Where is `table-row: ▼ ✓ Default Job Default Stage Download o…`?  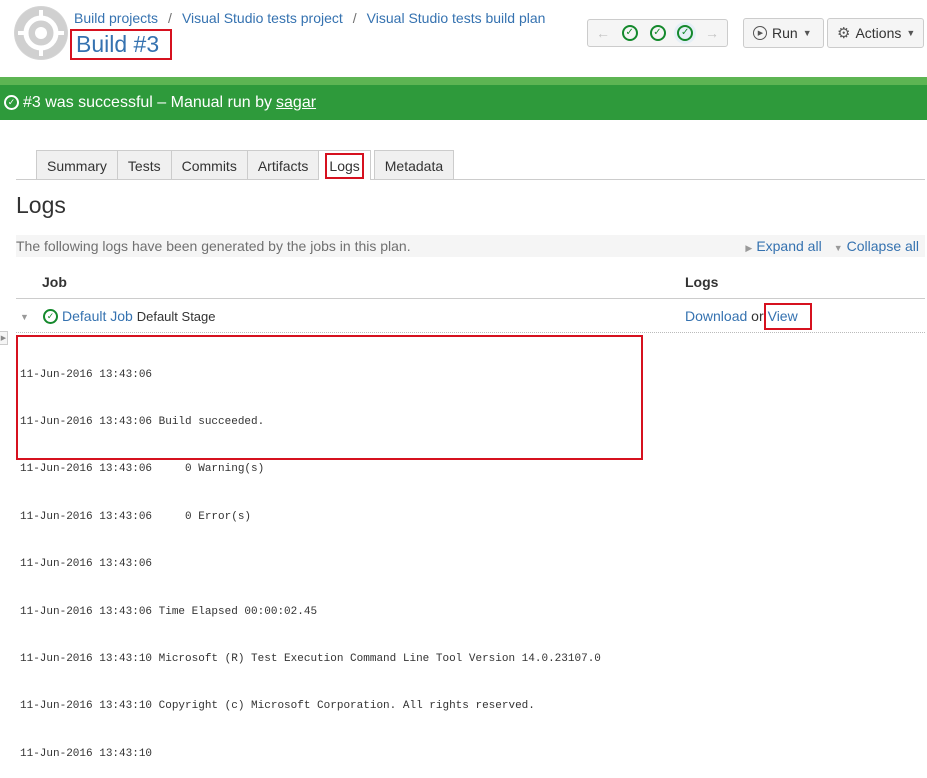
table-row: ▼ ✓ Default Job Default Stage Download o… is located at coordinates (470, 316).